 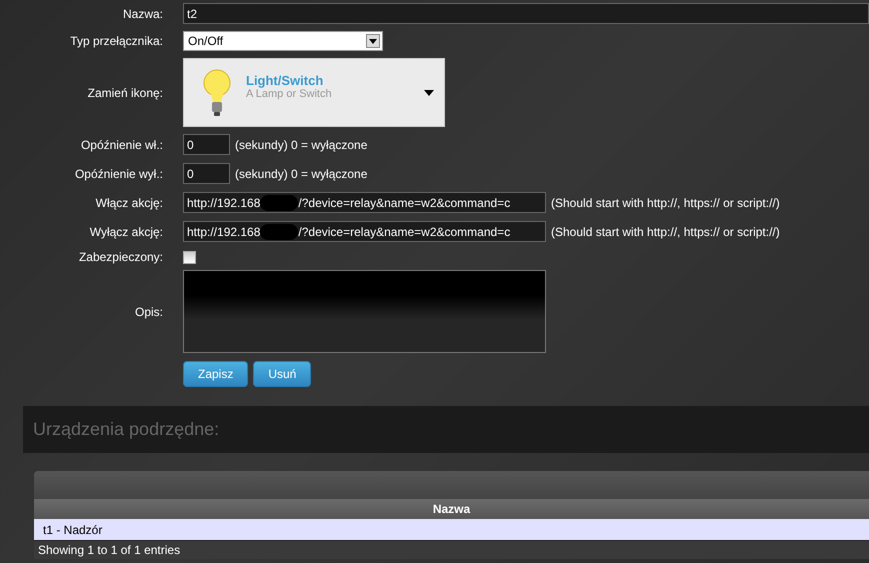 What do you see at coordinates (283, 41) in the screenshot?
I see `switch-type-dropdown: On/Off` at bounding box center [283, 41].